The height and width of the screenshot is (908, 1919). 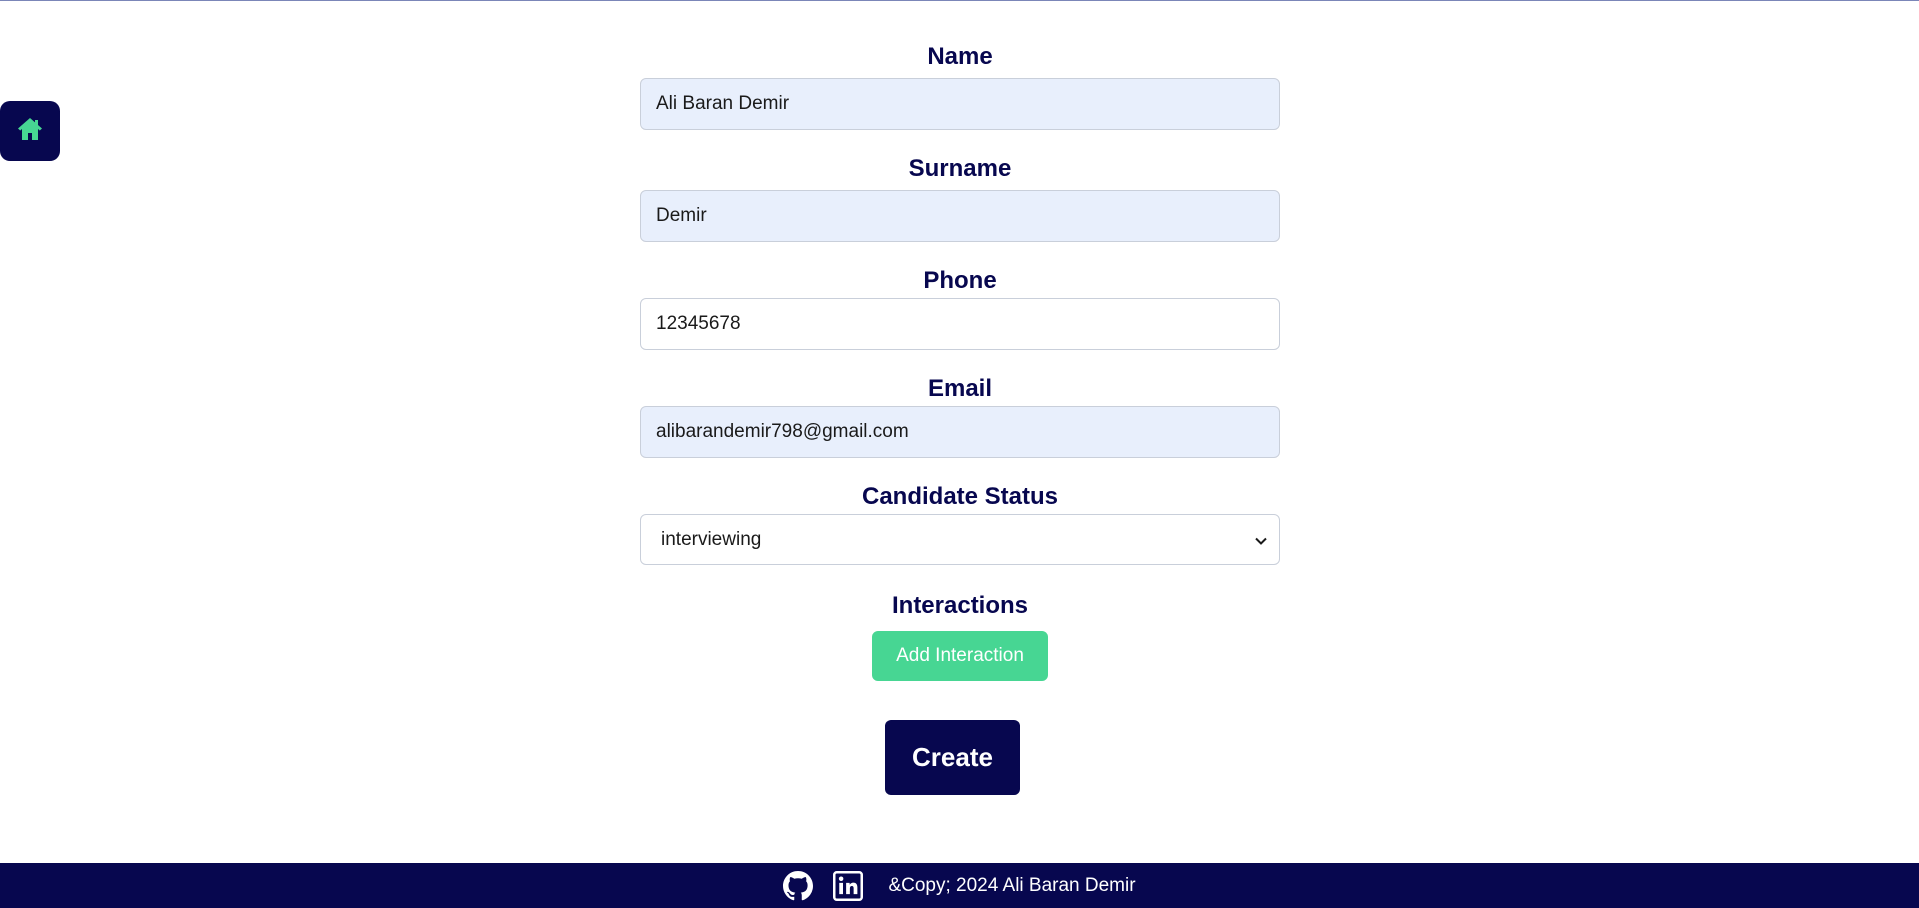 I want to click on candidate-status-label: Candidate Status, so click(x=960, y=496).